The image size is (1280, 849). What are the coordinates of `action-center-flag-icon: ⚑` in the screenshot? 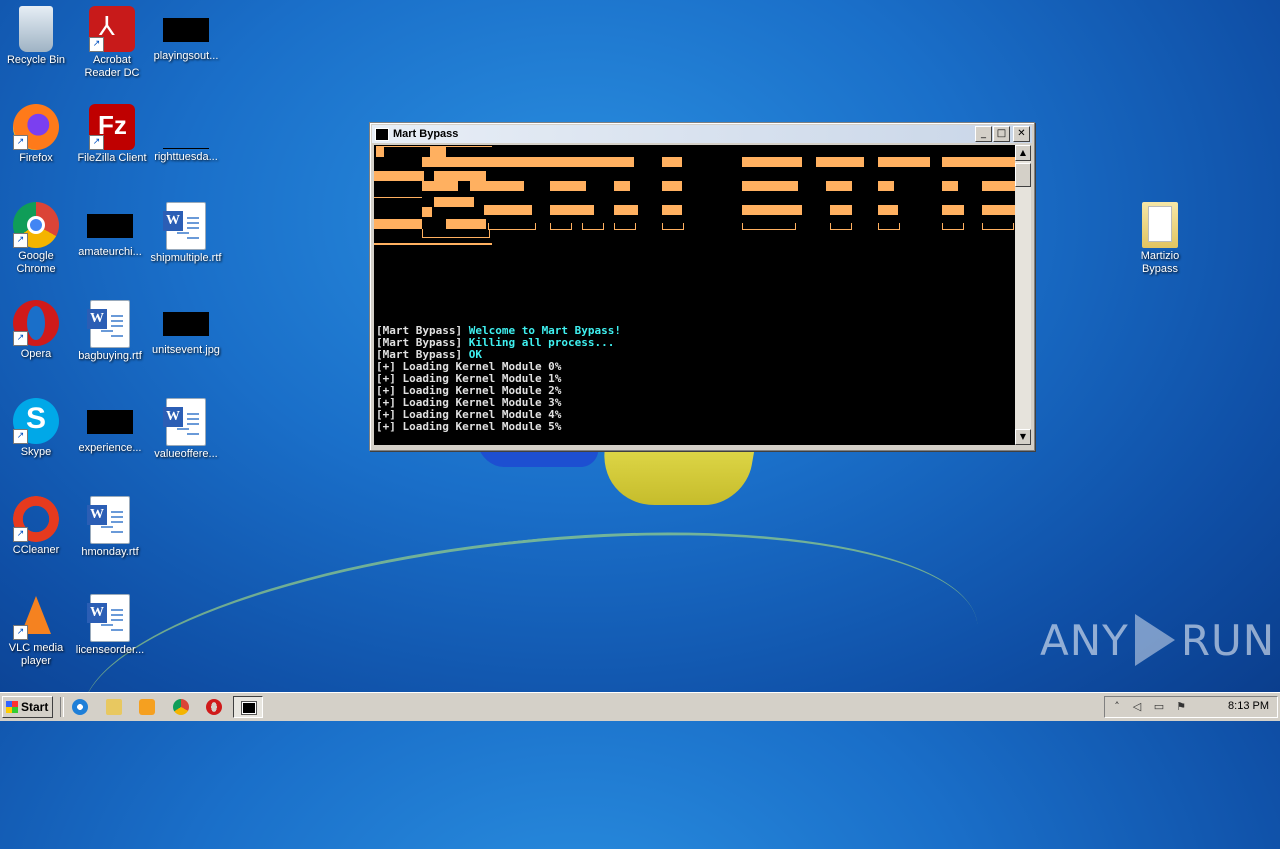 It's located at (1181, 707).